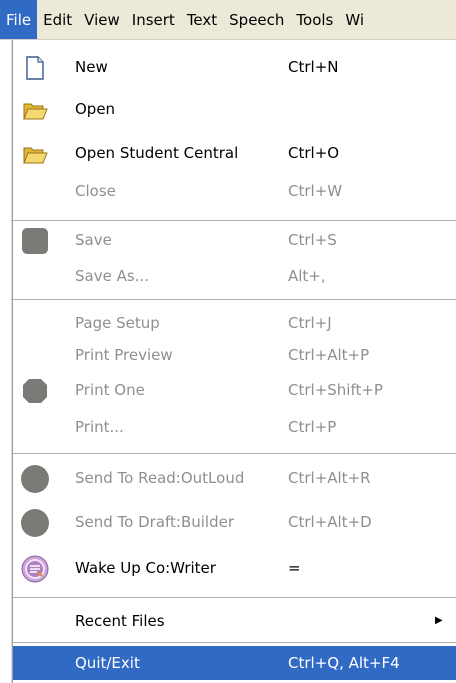 The height and width of the screenshot is (683, 456). Describe the element at coordinates (439, 620) in the screenshot. I see `submenu-arrow-icon: ▶` at that location.